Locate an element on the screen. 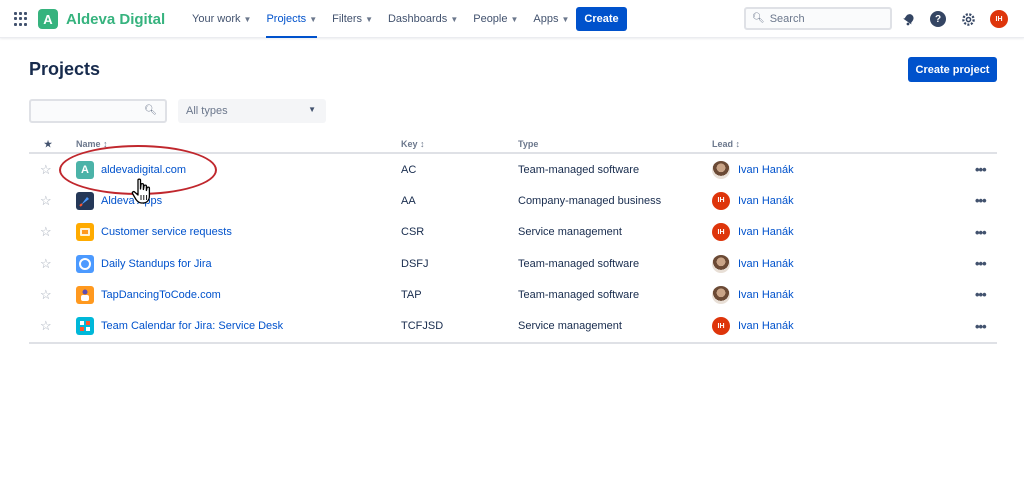 Image resolution: width=1024 pixels, height=486 pixels. project-name-link: aldevadigital.com is located at coordinates (143, 170).